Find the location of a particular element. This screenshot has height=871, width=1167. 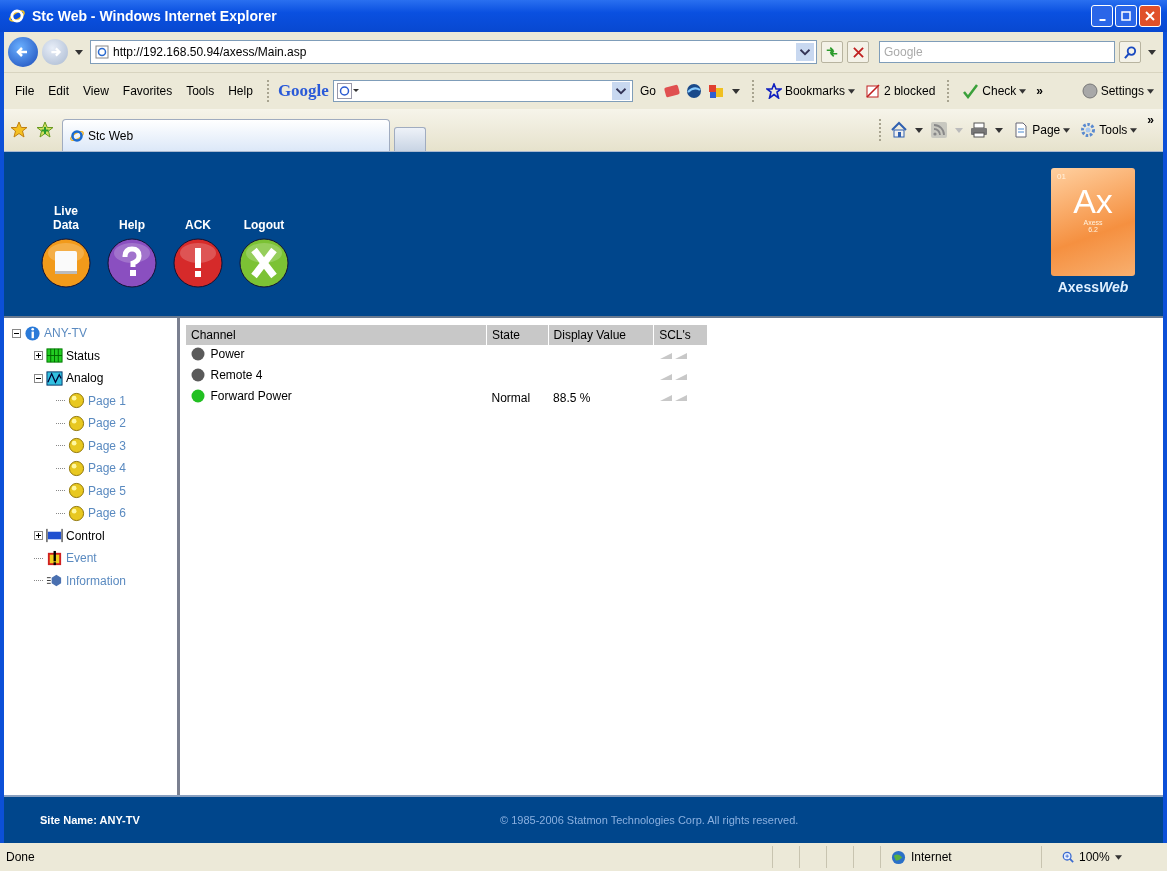

feed-icon is located at coordinates (939, 130).